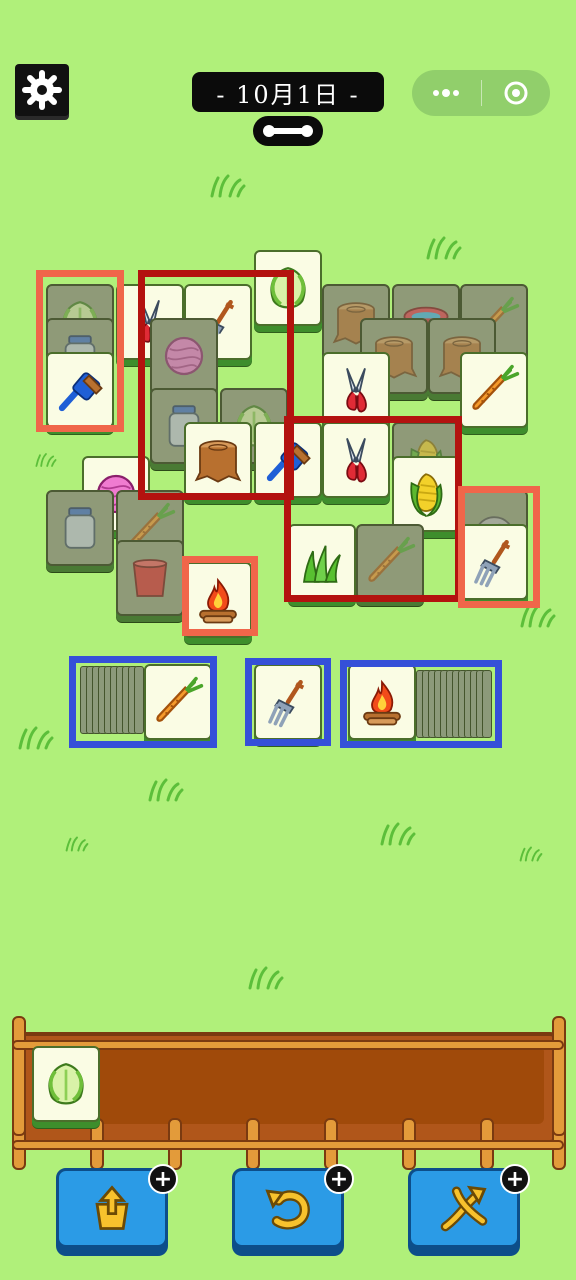 This screenshot has width=576, height=1280. I want to click on mini-program-capsule, so click(481, 93).